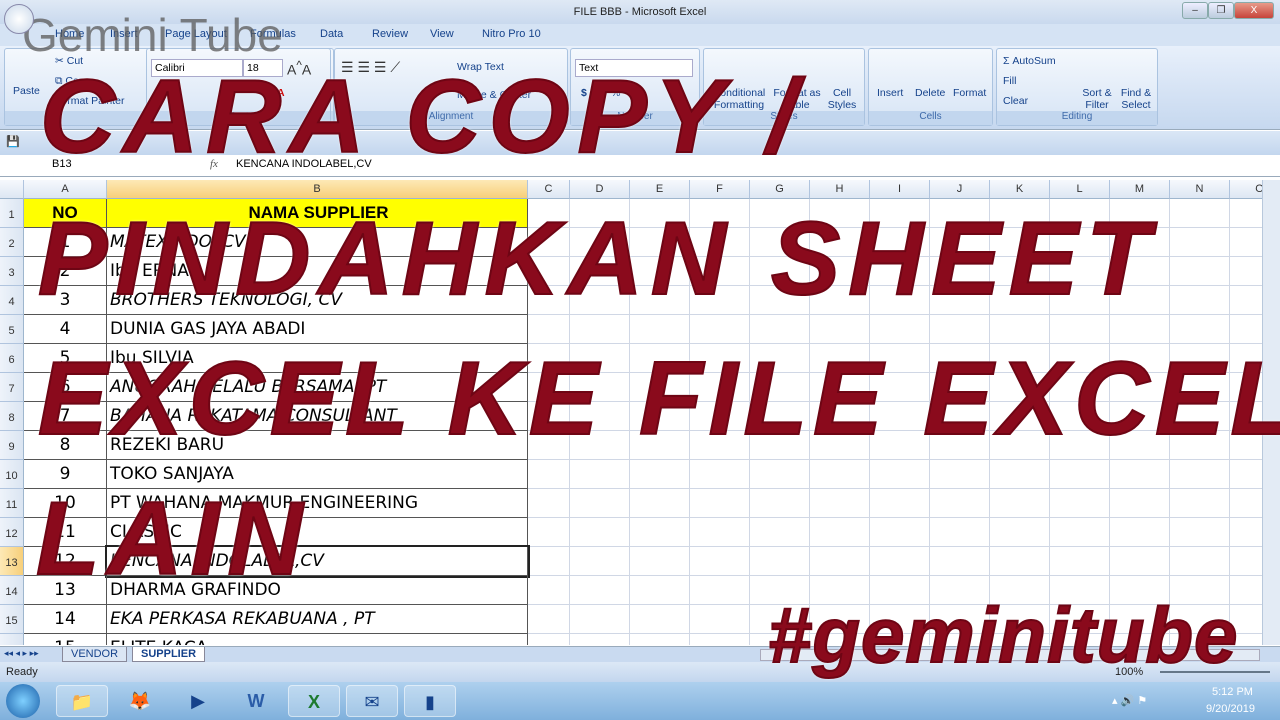 This screenshot has width=1280, height=720. I want to click on autosum-button: Σ AutoSum, so click(1029, 61).